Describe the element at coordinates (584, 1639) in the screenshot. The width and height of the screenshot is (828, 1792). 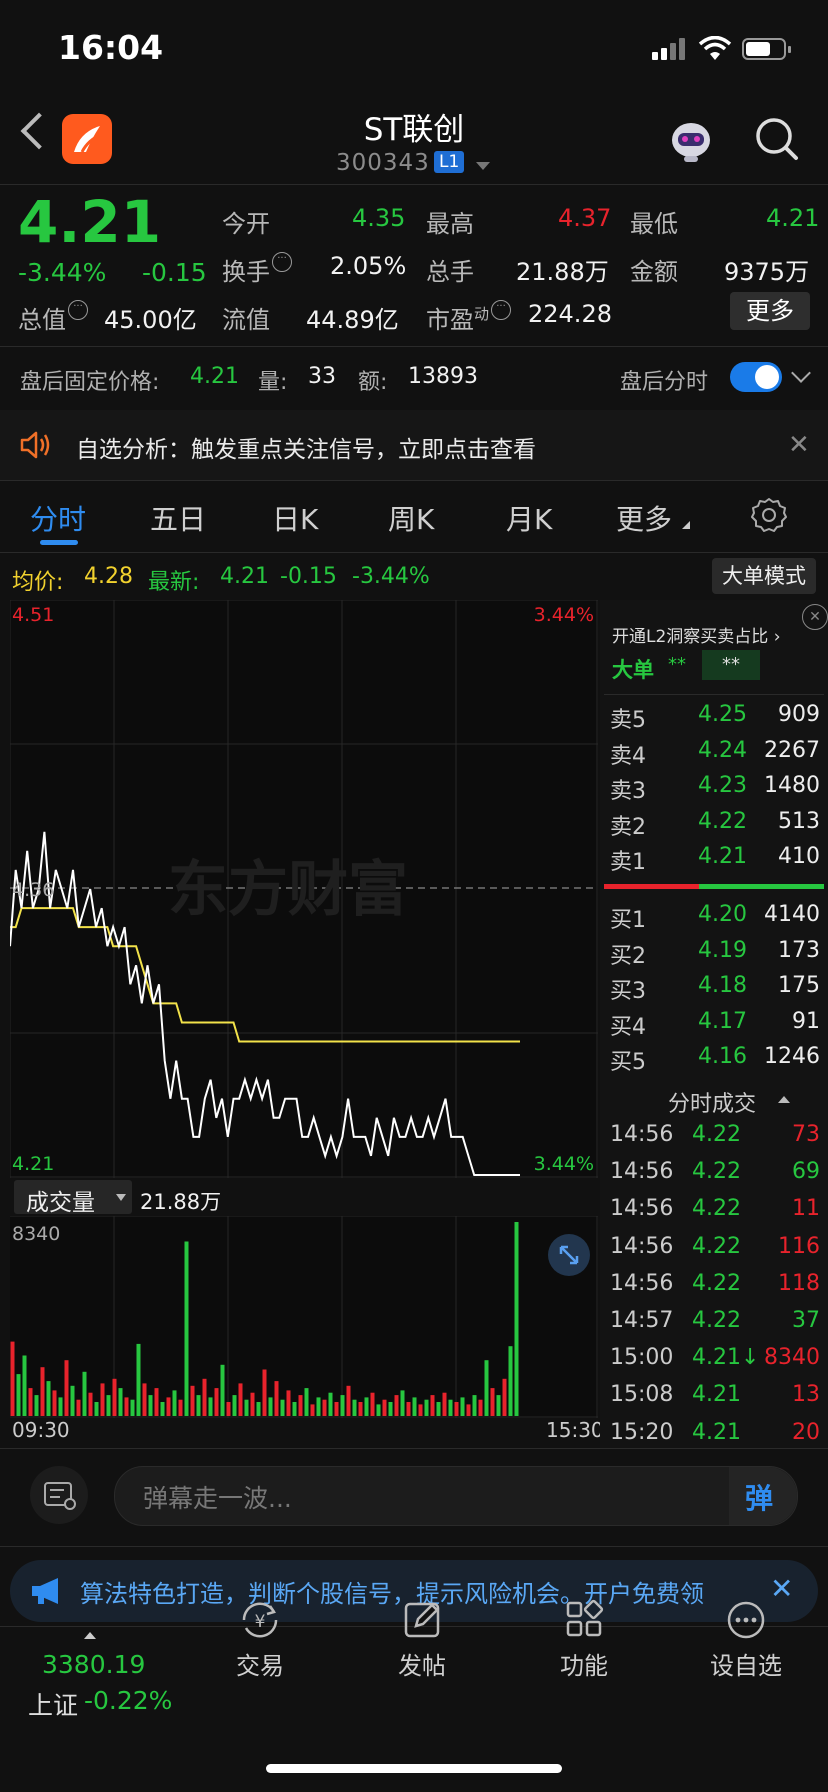
I see `nav-function: 功能` at that location.